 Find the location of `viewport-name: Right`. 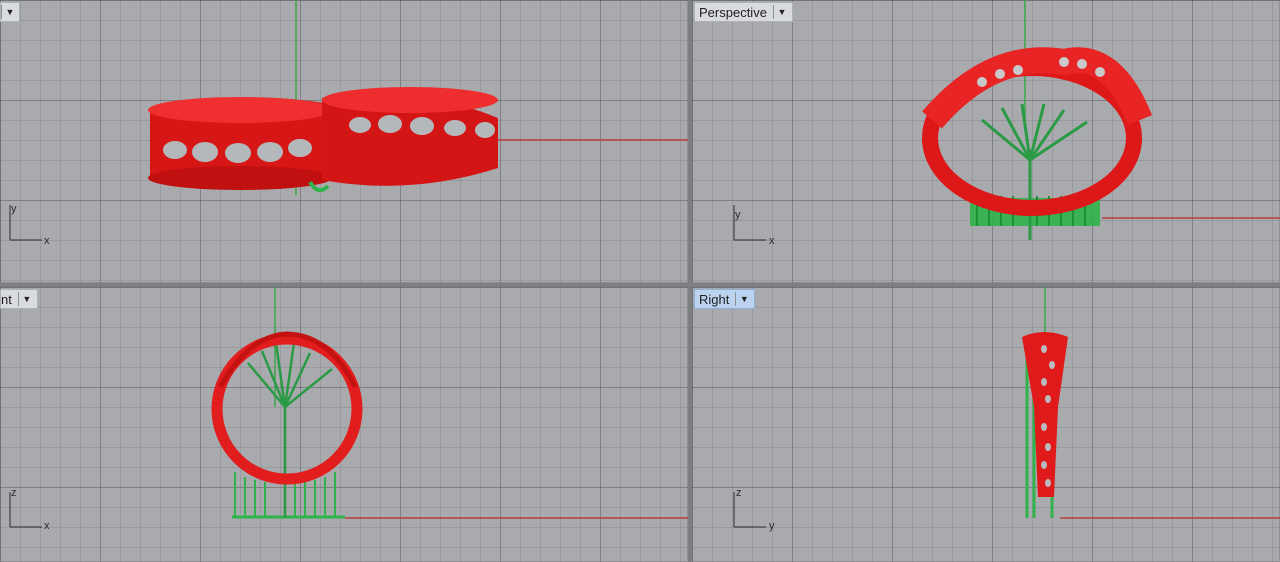

viewport-name: Right is located at coordinates (714, 299).